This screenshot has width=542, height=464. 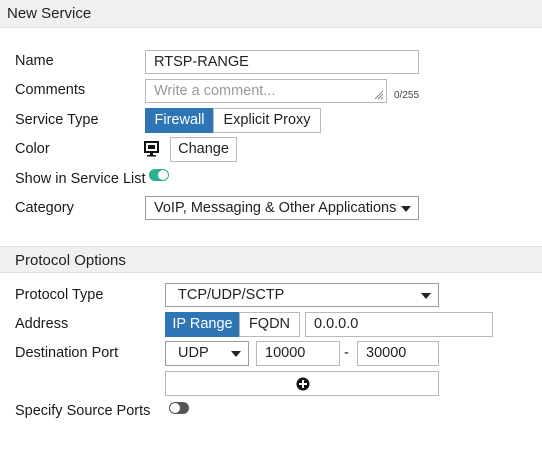 I want to click on protocol-options-title: Protocol Options, so click(x=70, y=260).